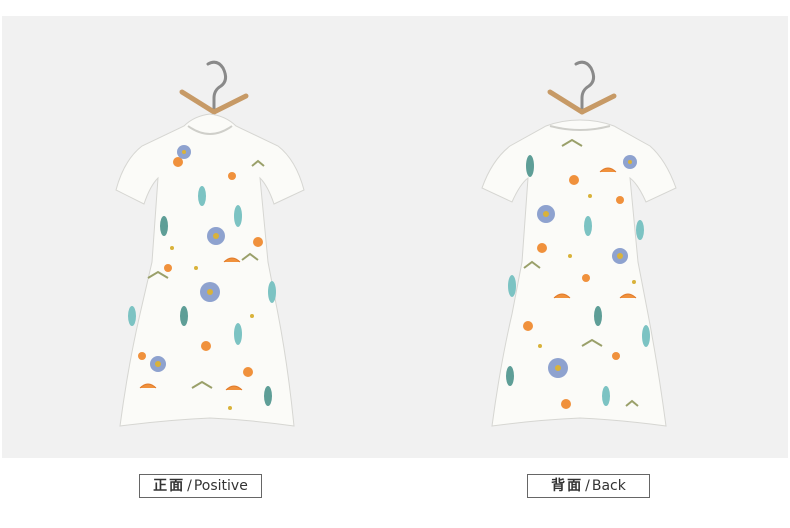 The image size is (790, 528). What do you see at coordinates (608, 486) in the screenshot?
I see `back-label-en: Back` at bounding box center [608, 486].